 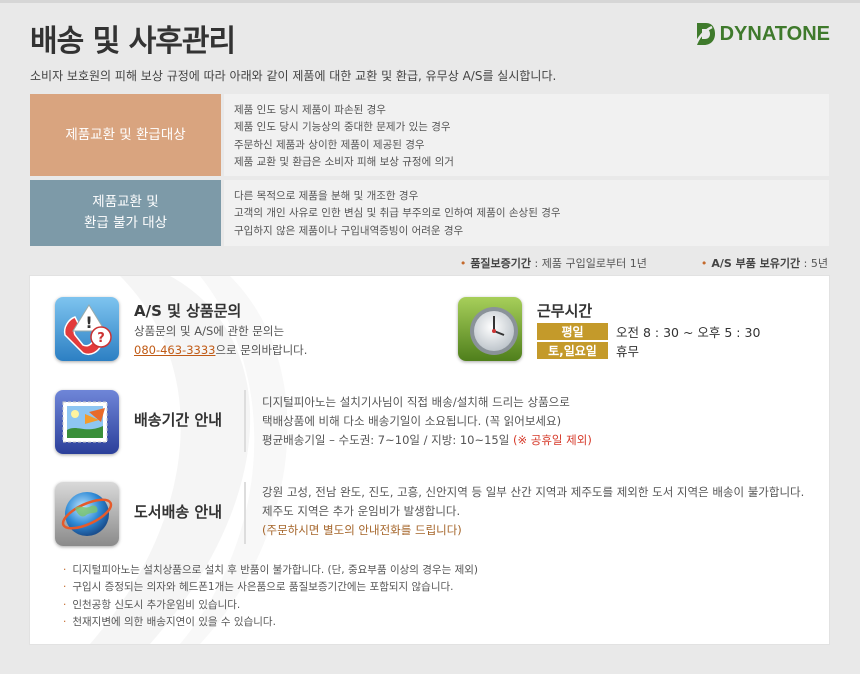 What do you see at coordinates (125, 213) in the screenshot?
I see `policy-label: 제품교환 및 환급 불가 대상` at bounding box center [125, 213].